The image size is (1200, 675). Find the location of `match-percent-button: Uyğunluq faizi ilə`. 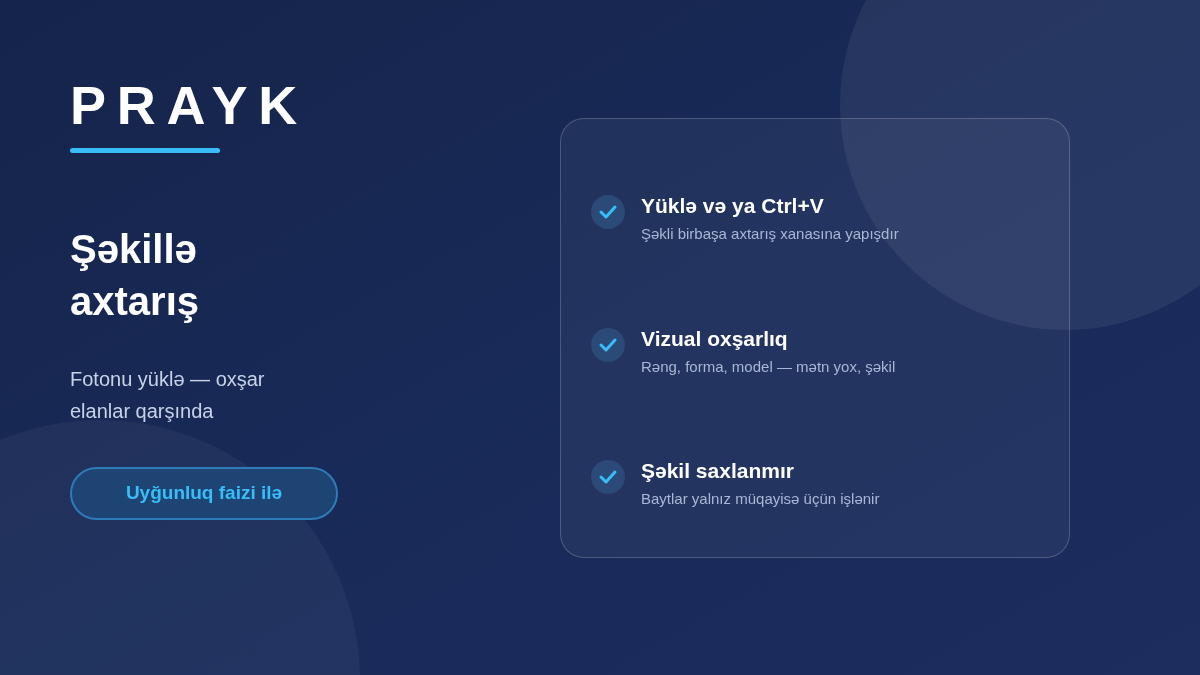

match-percent-button: Uyğunluq faizi ilə is located at coordinates (204, 493).